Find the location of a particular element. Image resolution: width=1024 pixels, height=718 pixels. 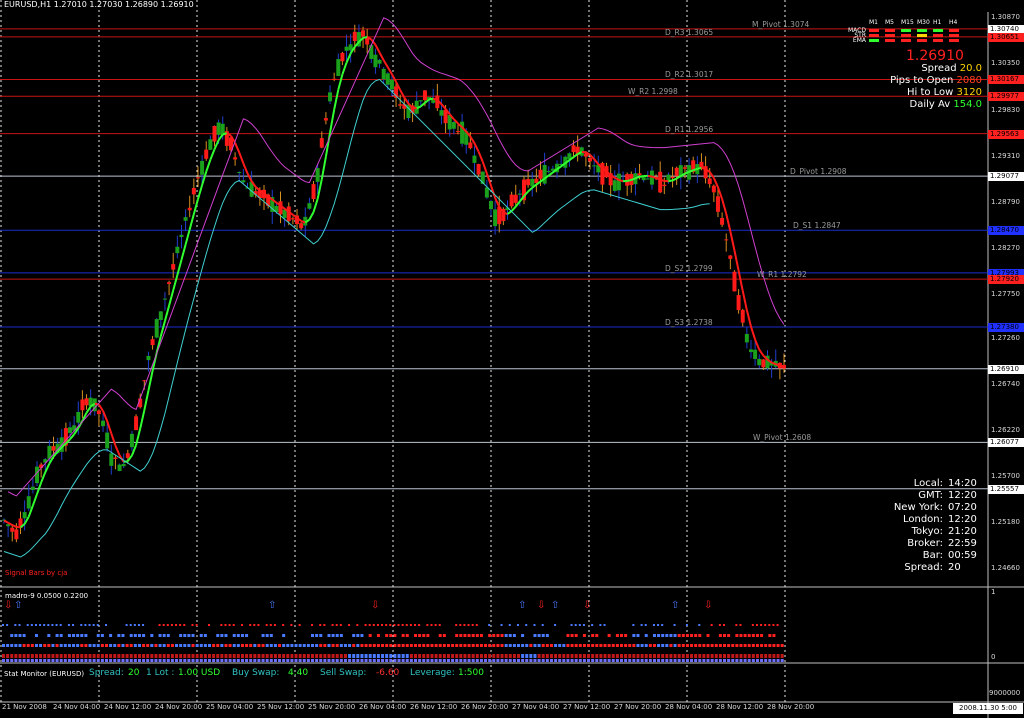

sell-arrow-icon: ⇩ is located at coordinates (541, 605).